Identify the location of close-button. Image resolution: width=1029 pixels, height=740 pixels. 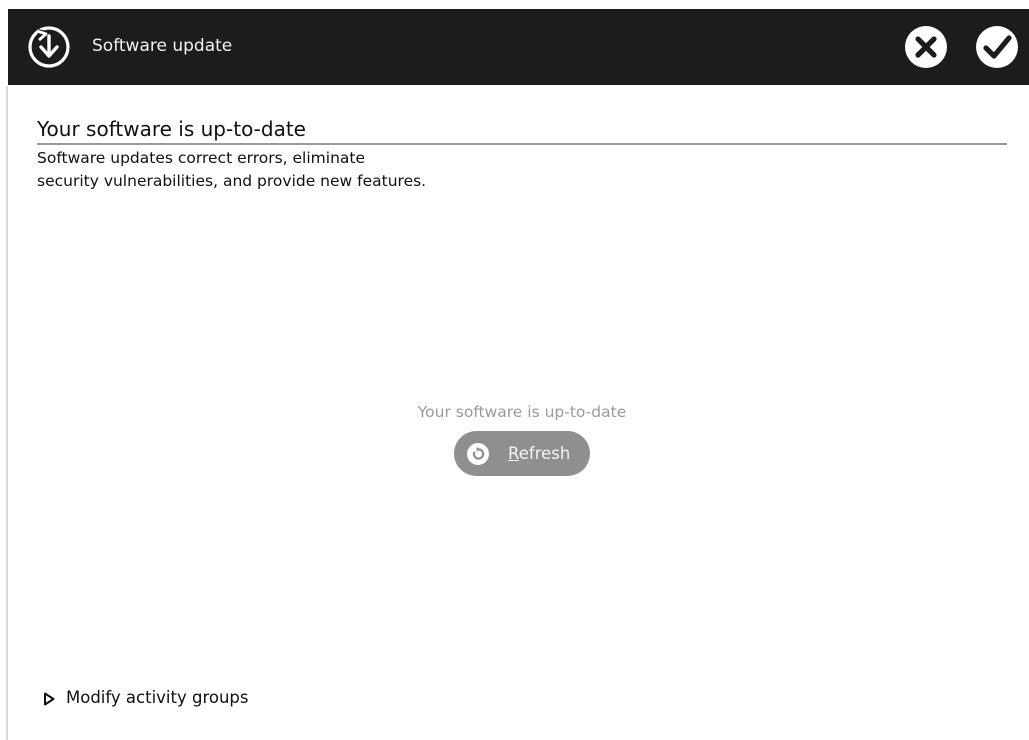
(926, 47).